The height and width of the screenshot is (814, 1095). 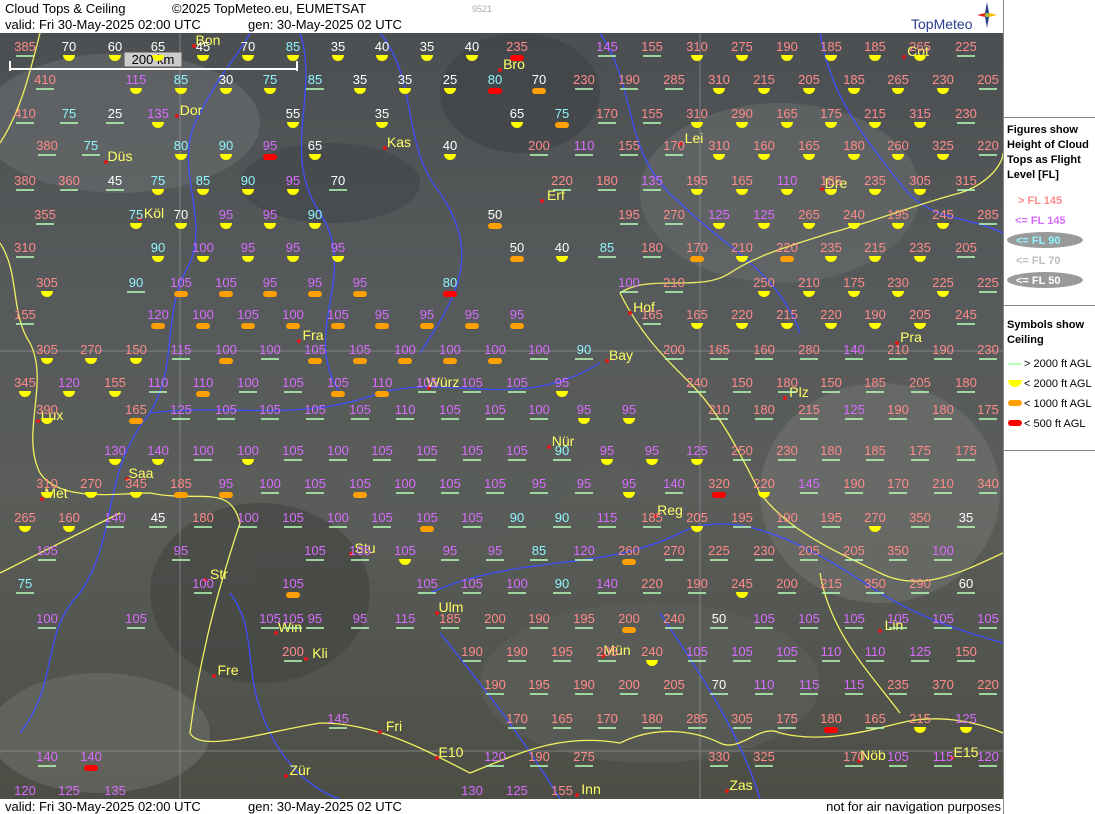 I want to click on city-label: E15, so click(x=964, y=752).